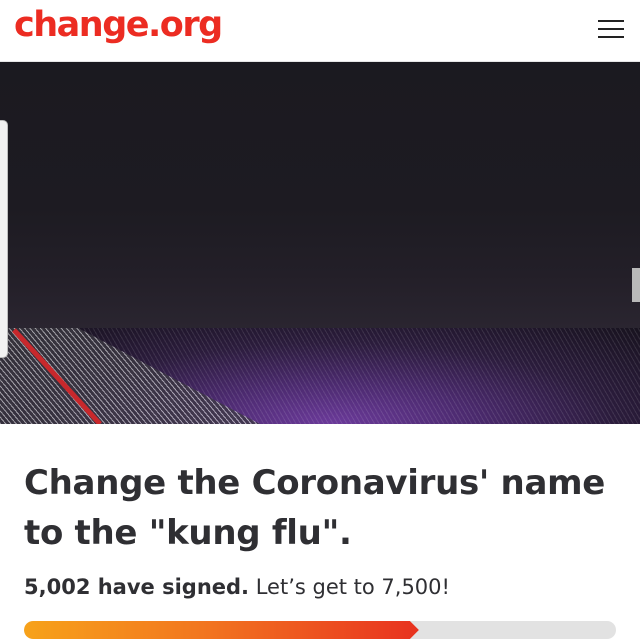 This screenshot has width=640, height=640. I want to click on image-scroll-indicator, so click(636, 285).